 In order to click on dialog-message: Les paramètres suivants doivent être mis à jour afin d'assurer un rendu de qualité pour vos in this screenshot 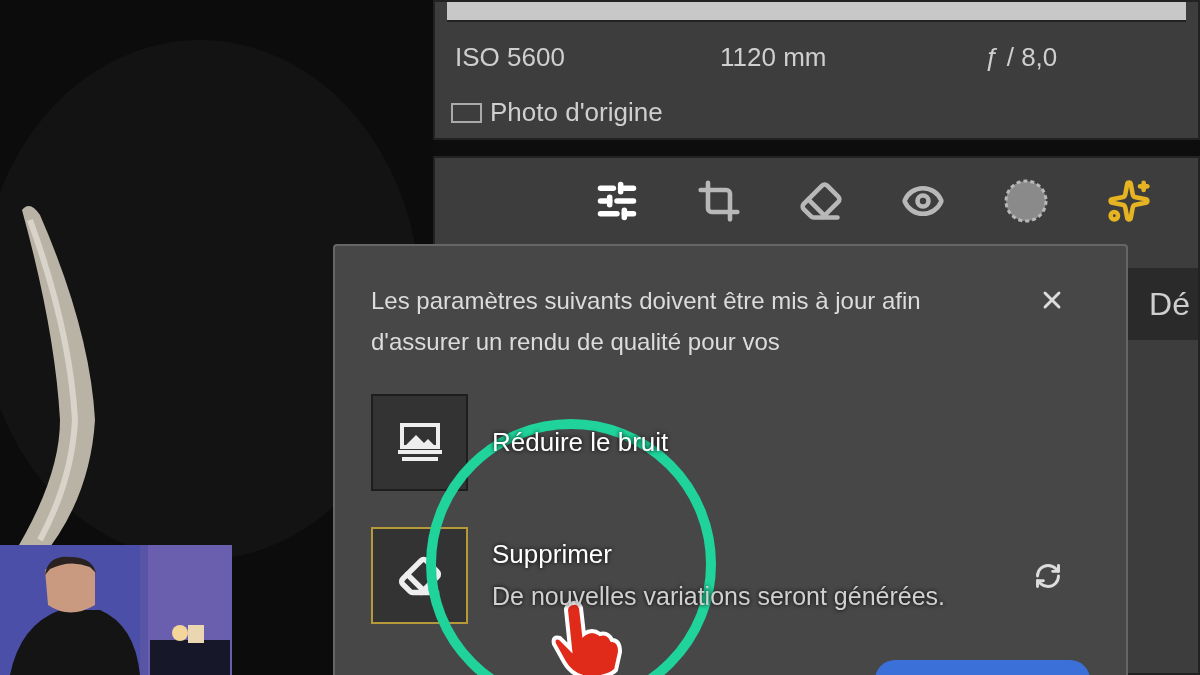, I will do `click(646, 321)`.